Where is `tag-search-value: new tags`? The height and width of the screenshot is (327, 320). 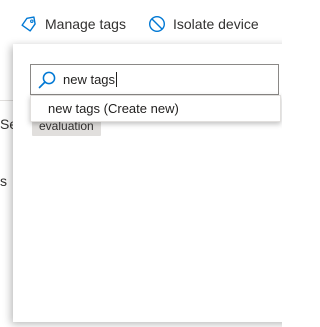
tag-search-value: new tags is located at coordinates (89, 79).